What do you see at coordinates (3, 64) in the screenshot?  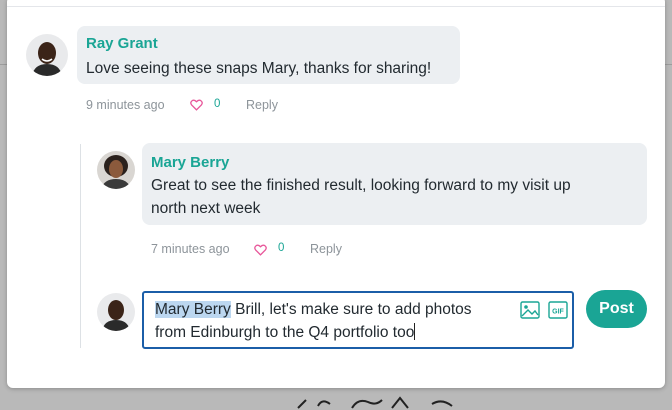 I see `backdrop-divider-left` at bounding box center [3, 64].